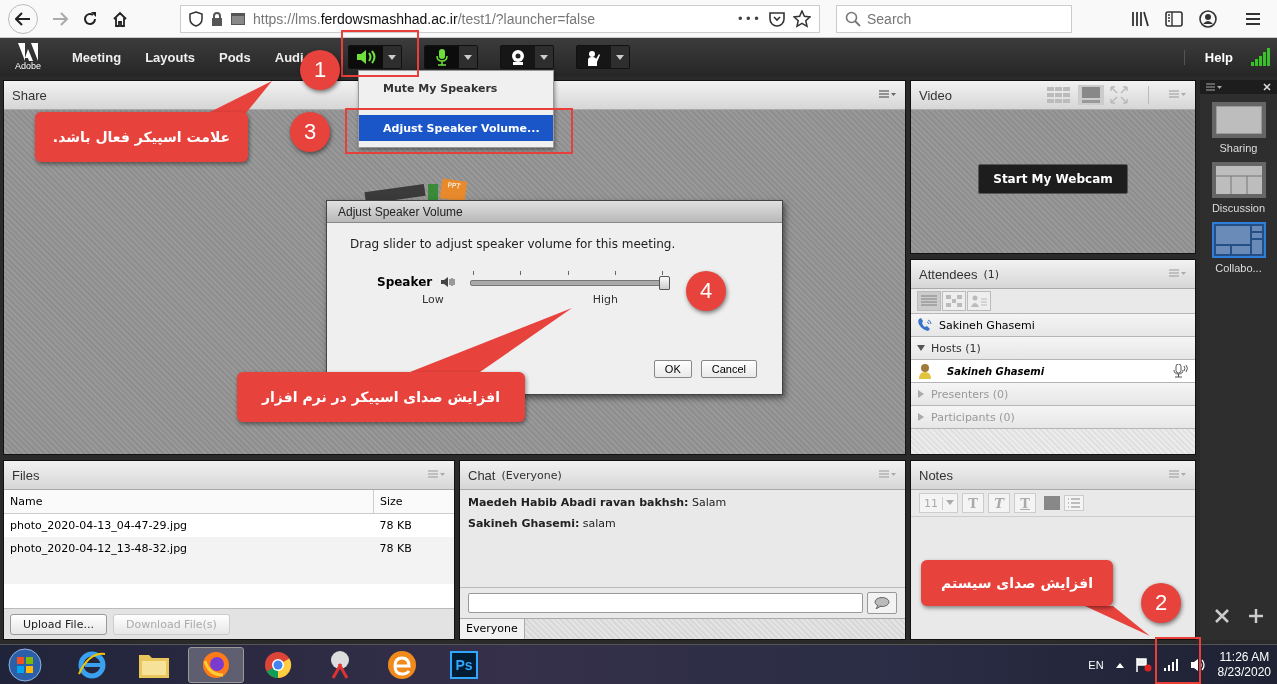  Describe the element at coordinates (433, 299) in the screenshot. I see `slider-min-label: Low` at that location.